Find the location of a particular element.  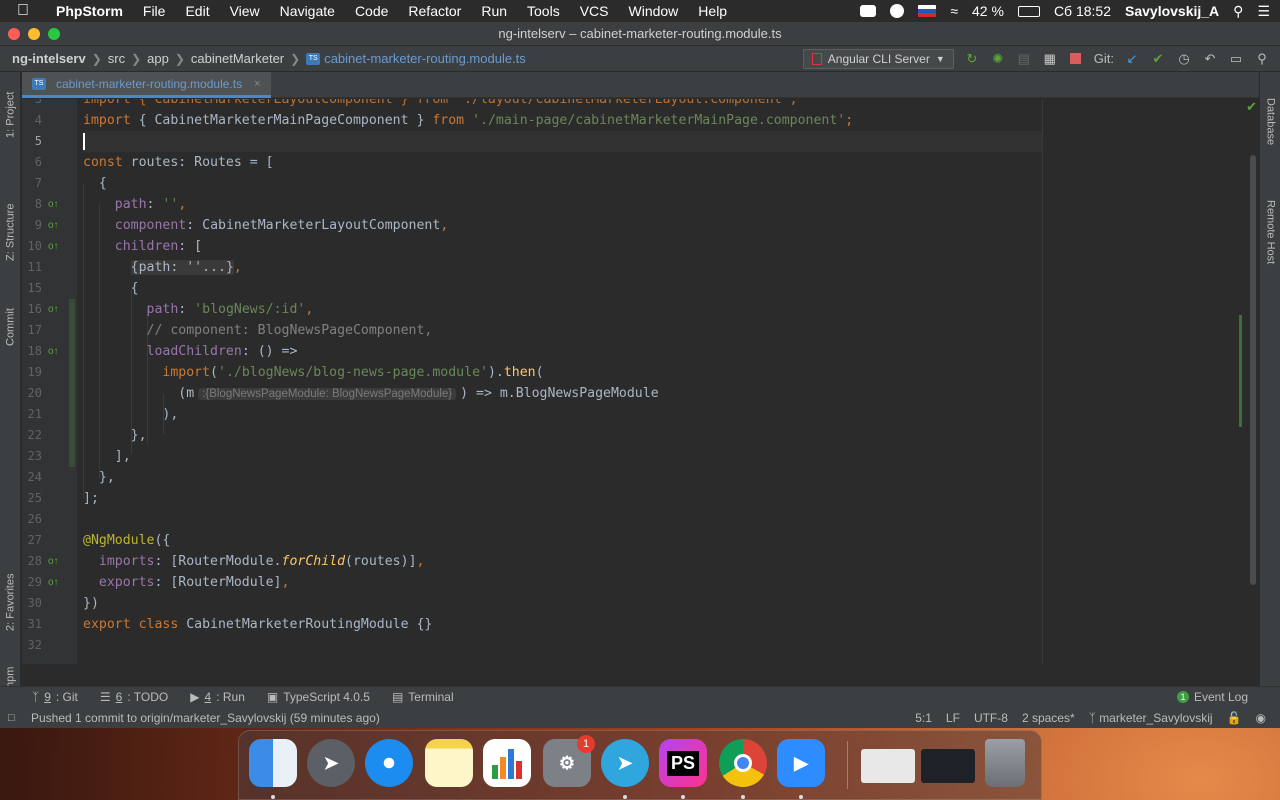

line-number: 21 is located at coordinates (32, 414).